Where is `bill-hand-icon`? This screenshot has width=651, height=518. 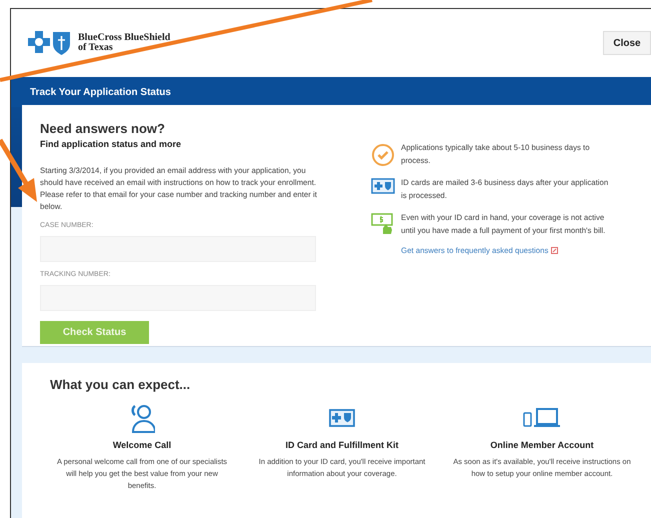
bill-hand-icon is located at coordinates (382, 224).